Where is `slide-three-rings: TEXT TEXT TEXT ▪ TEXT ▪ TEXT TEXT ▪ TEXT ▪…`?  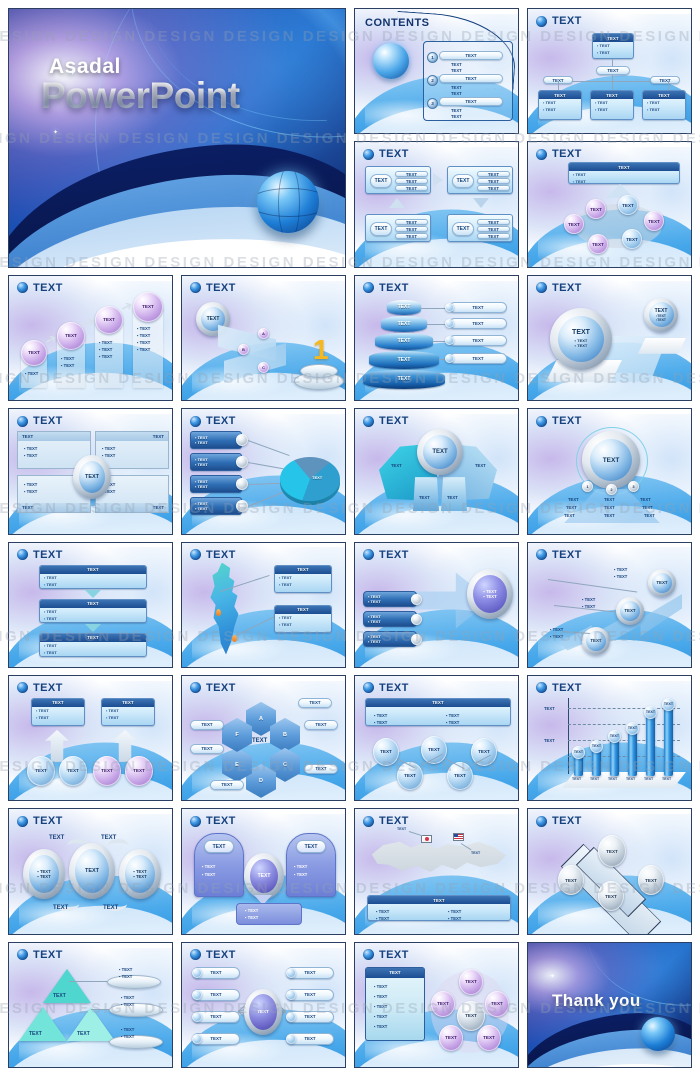
slide-three-rings: TEXT TEXT TEXT ▪ TEXT ▪ TEXT TEXT ▪ TEXT ▪… is located at coordinates (90, 871).